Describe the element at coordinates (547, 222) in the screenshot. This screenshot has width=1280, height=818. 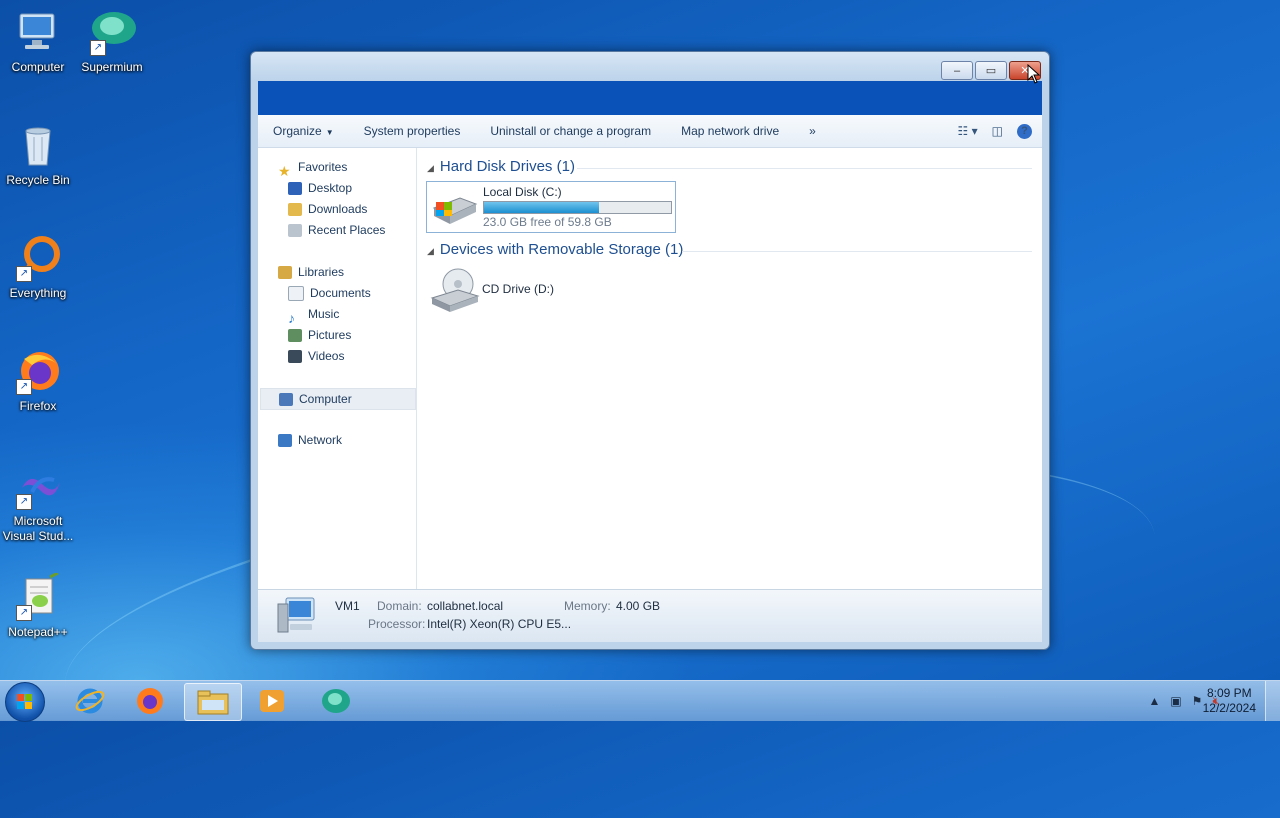
I see `drive-c-free-space: 23.0 GB free of 59.8 GB` at that location.